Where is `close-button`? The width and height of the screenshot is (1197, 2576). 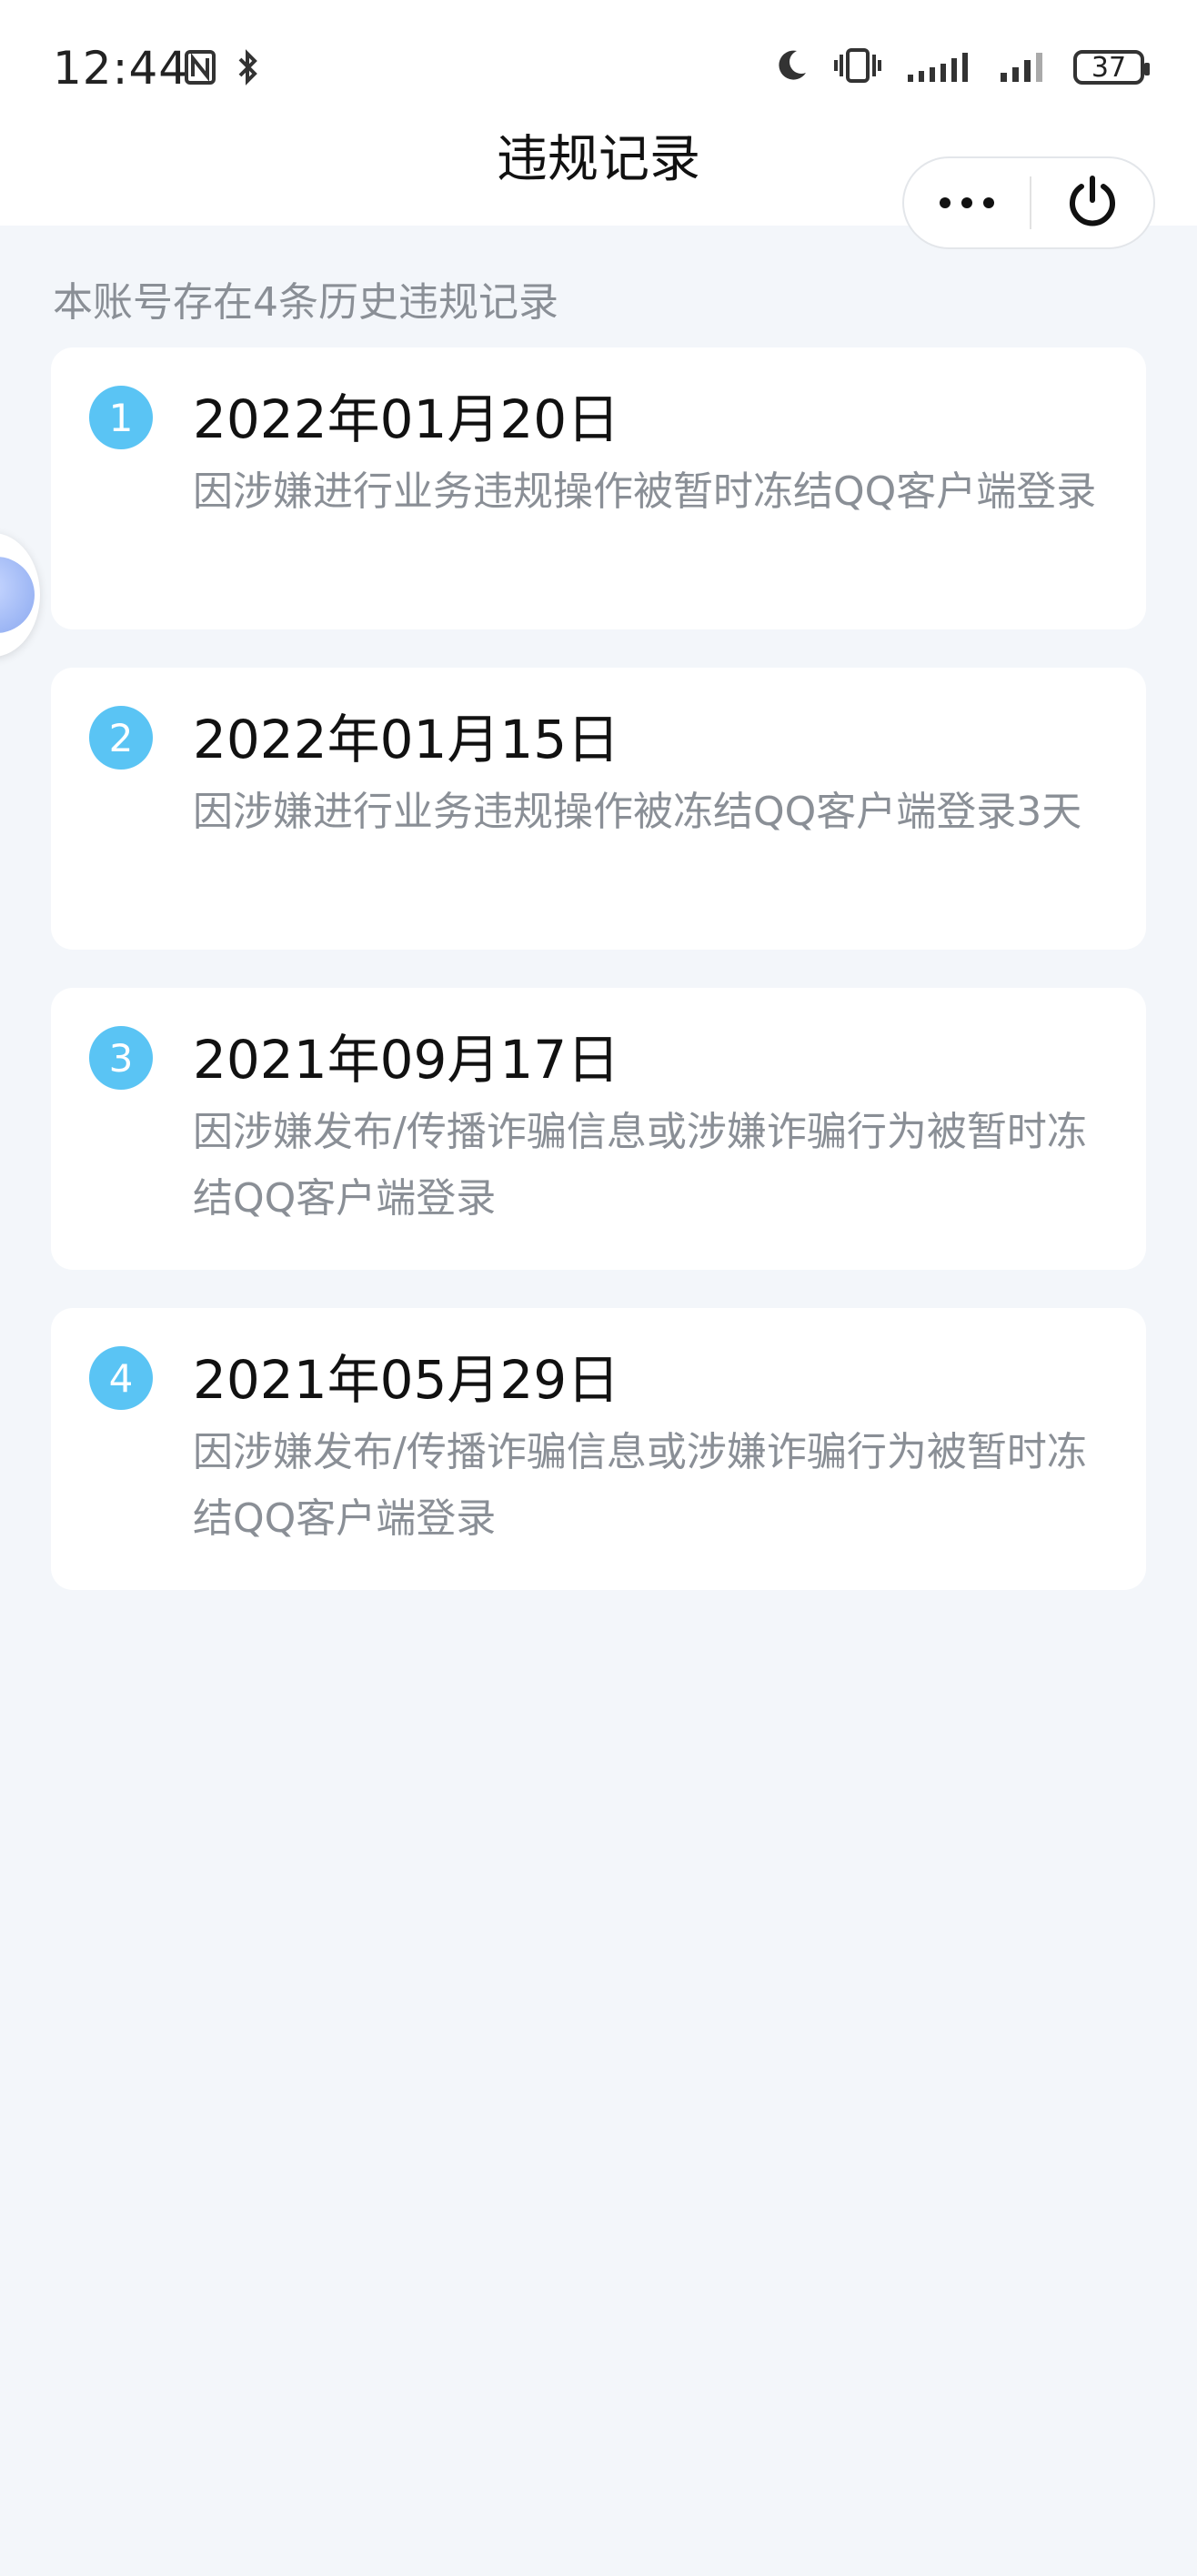 close-button is located at coordinates (1092, 202).